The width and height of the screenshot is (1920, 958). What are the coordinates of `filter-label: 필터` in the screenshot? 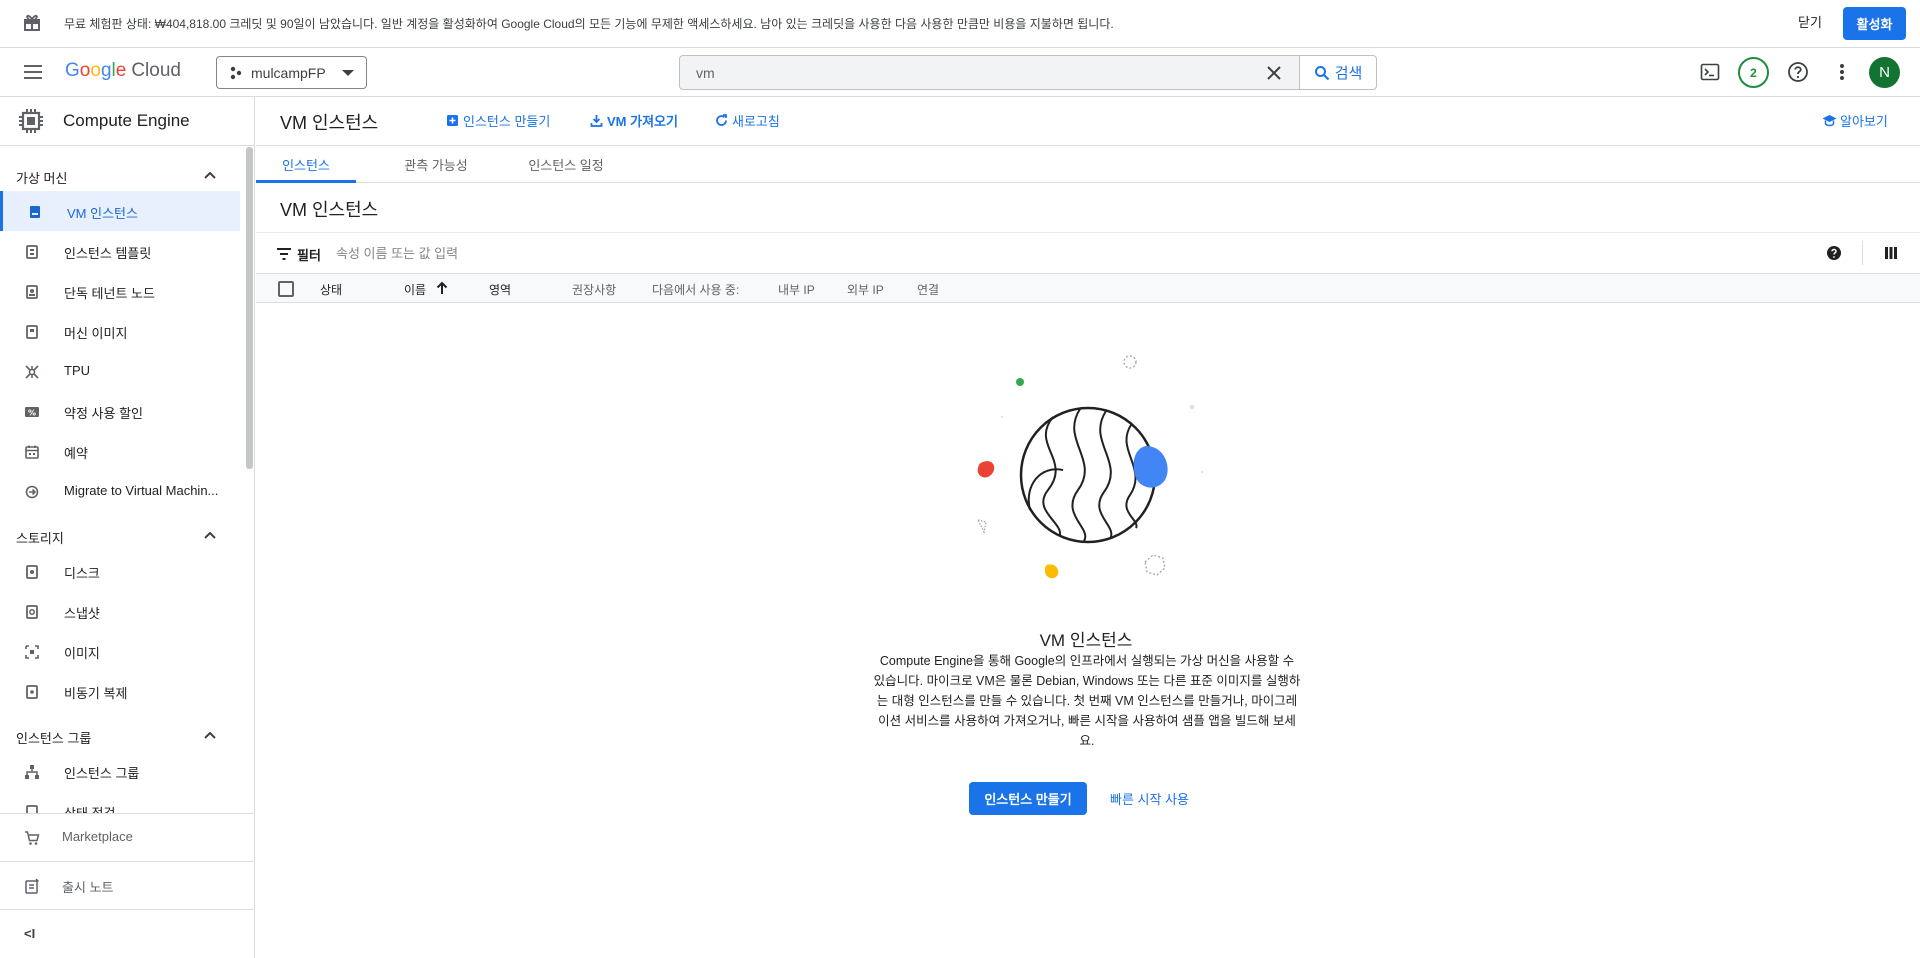 It's located at (309, 255).